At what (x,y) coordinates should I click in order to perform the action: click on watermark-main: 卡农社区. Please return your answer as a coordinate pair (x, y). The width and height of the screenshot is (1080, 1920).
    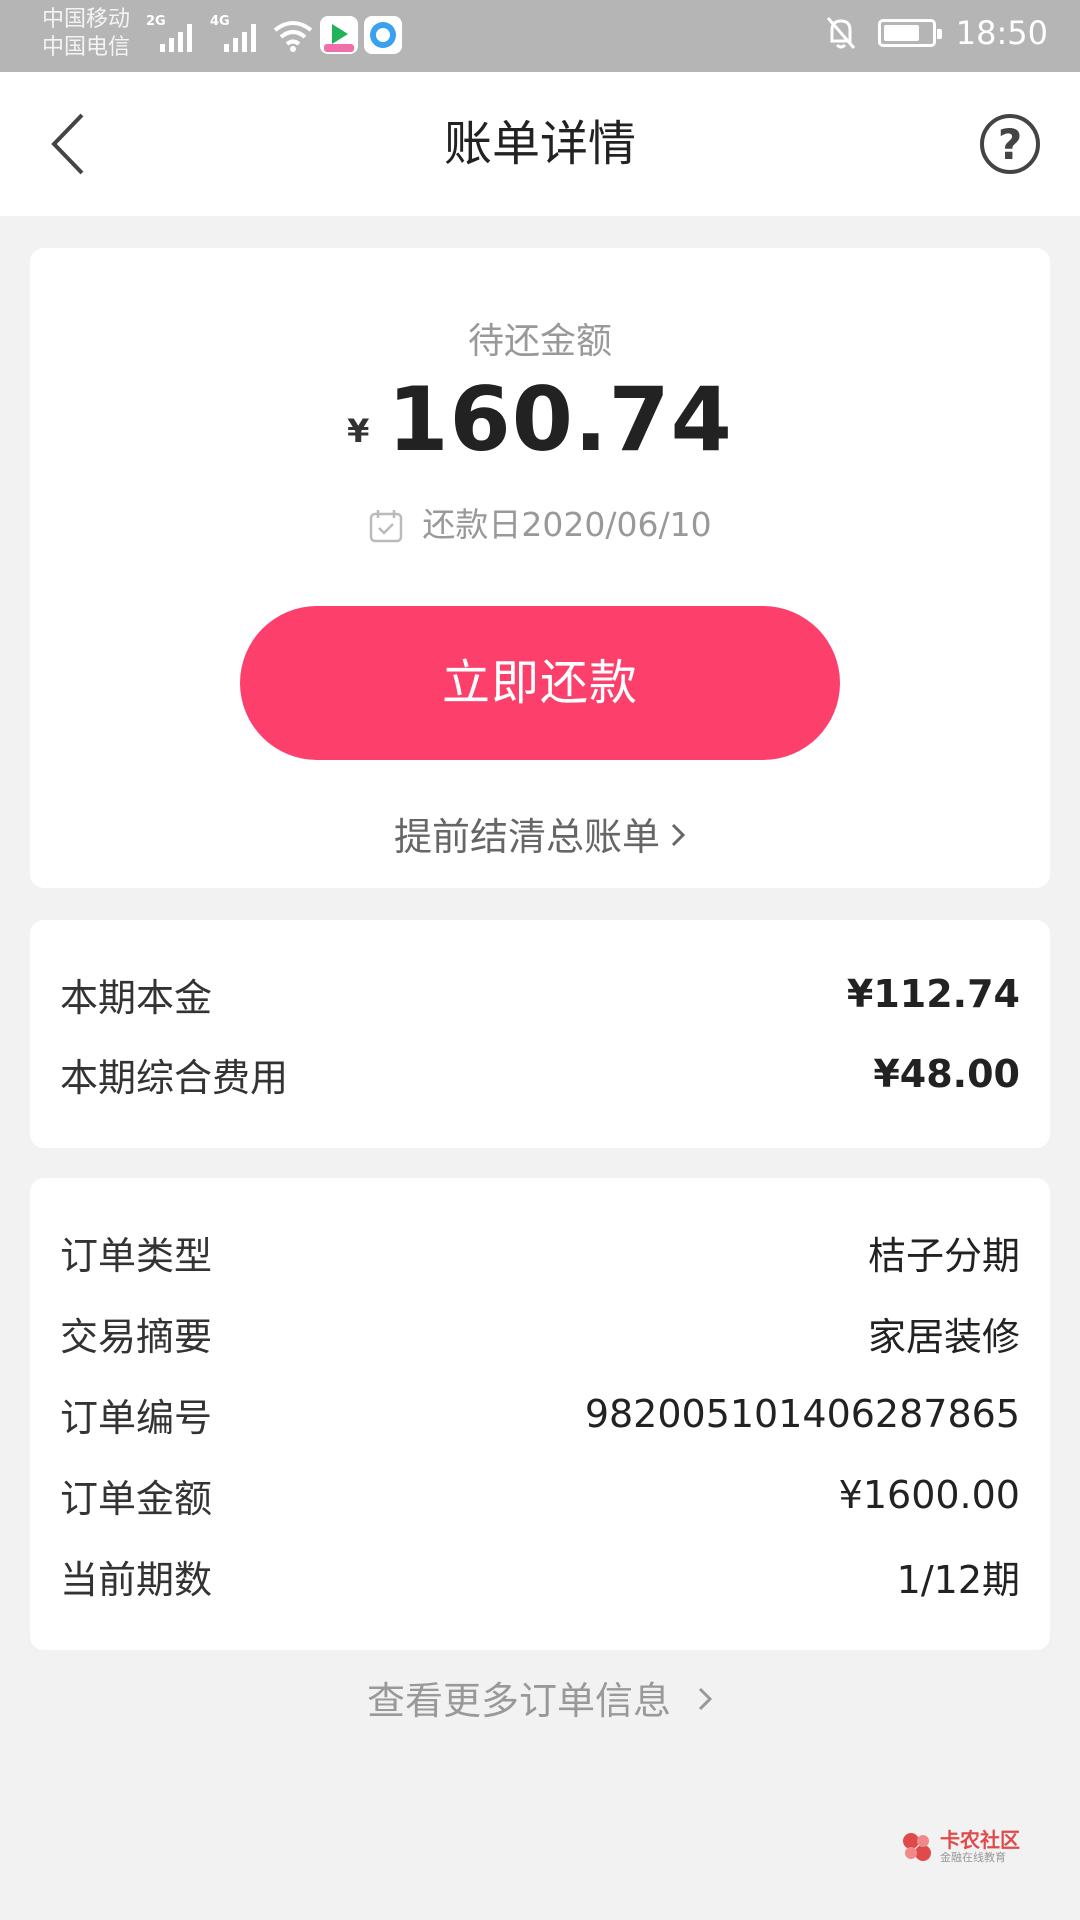
    Looking at the image, I should click on (980, 1840).